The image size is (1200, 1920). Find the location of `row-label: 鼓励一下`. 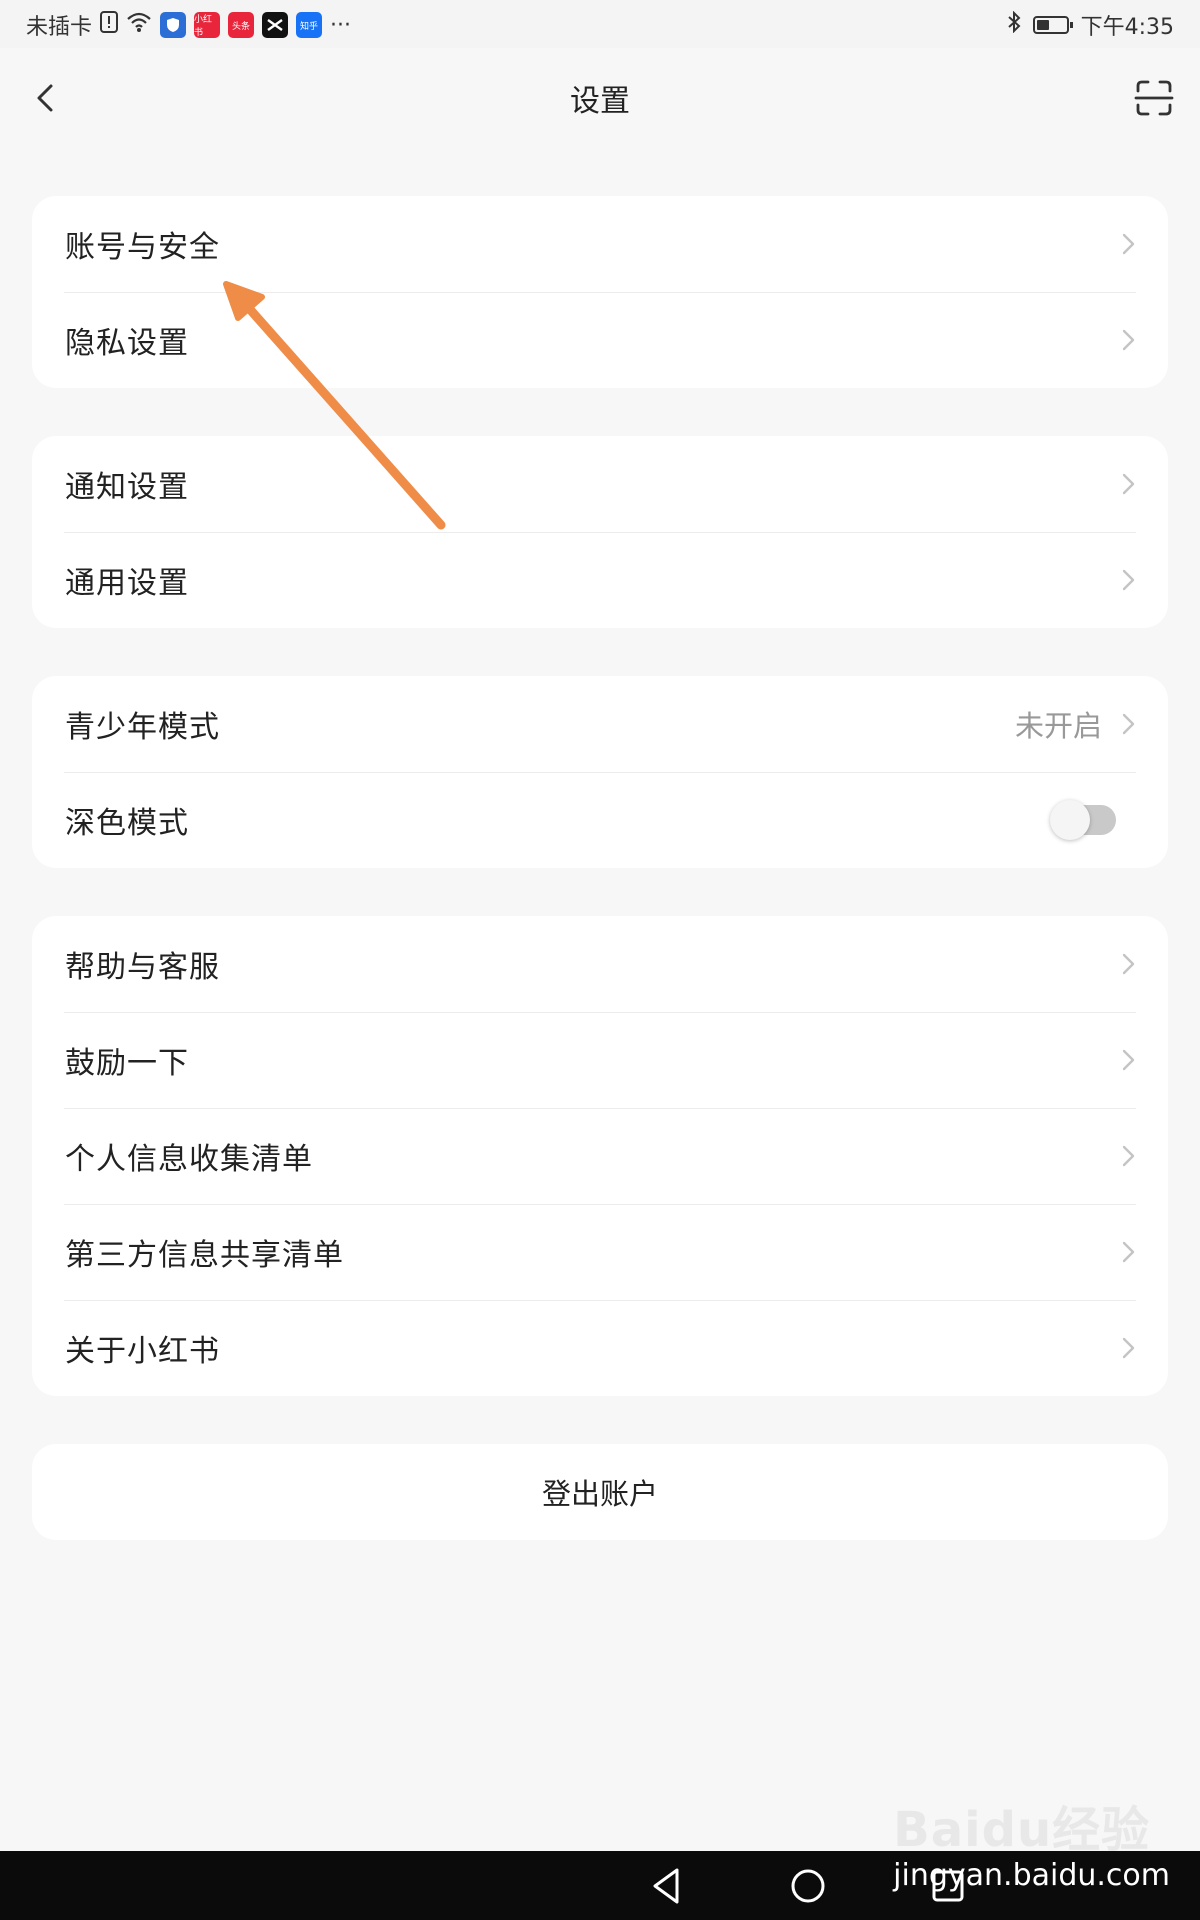

row-label: 鼓励一下 is located at coordinates (127, 1063).